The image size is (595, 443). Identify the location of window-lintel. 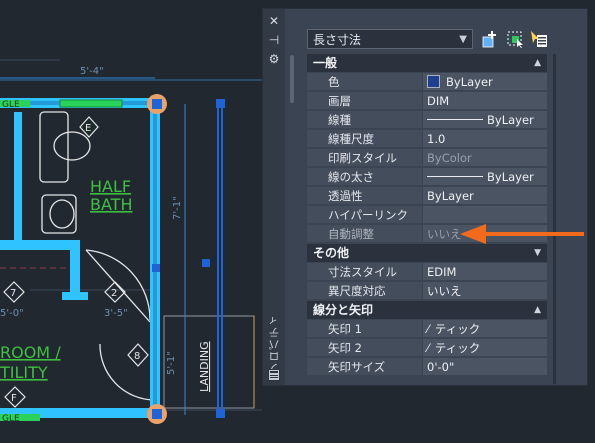
(91, 103).